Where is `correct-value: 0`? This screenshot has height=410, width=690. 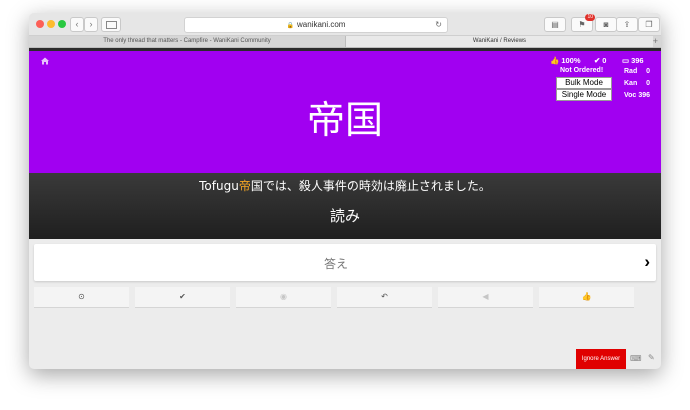
correct-value: 0 is located at coordinates (604, 60).